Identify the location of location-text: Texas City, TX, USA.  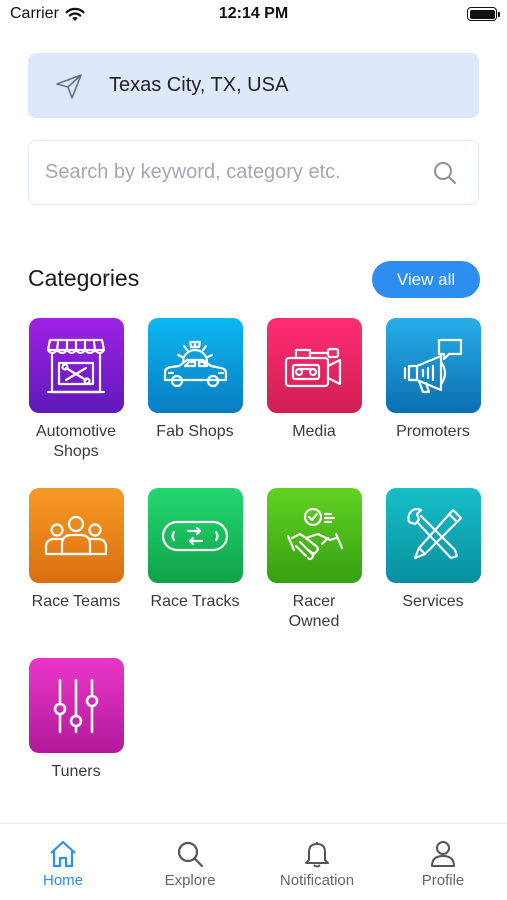
(199, 85).